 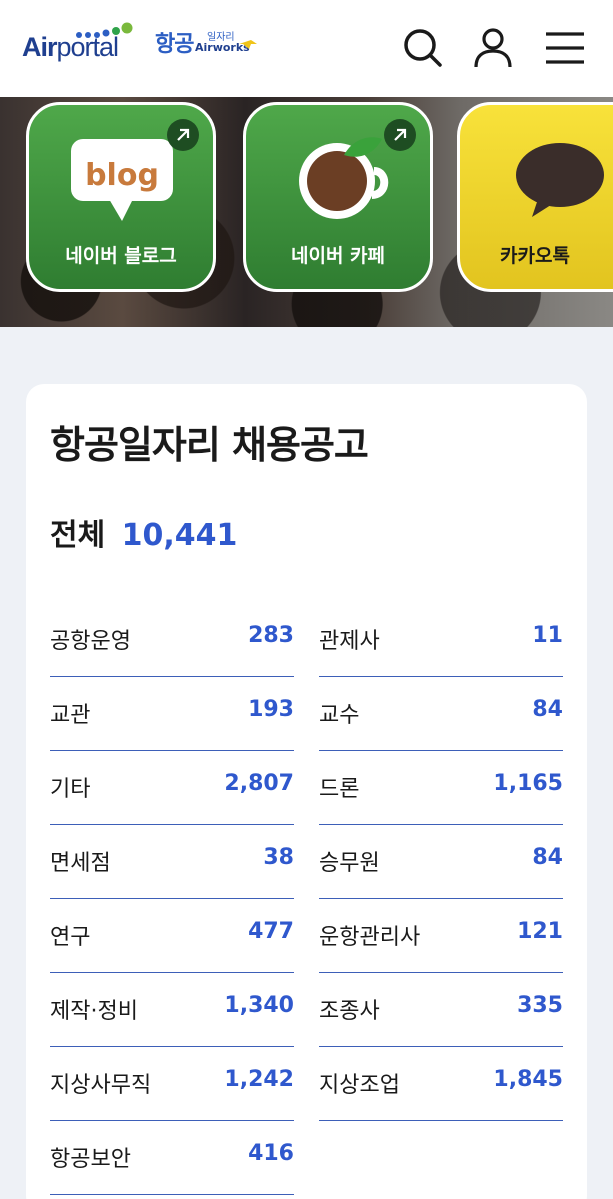 What do you see at coordinates (271, 931) in the screenshot?
I see `category-count: 477` at bounding box center [271, 931].